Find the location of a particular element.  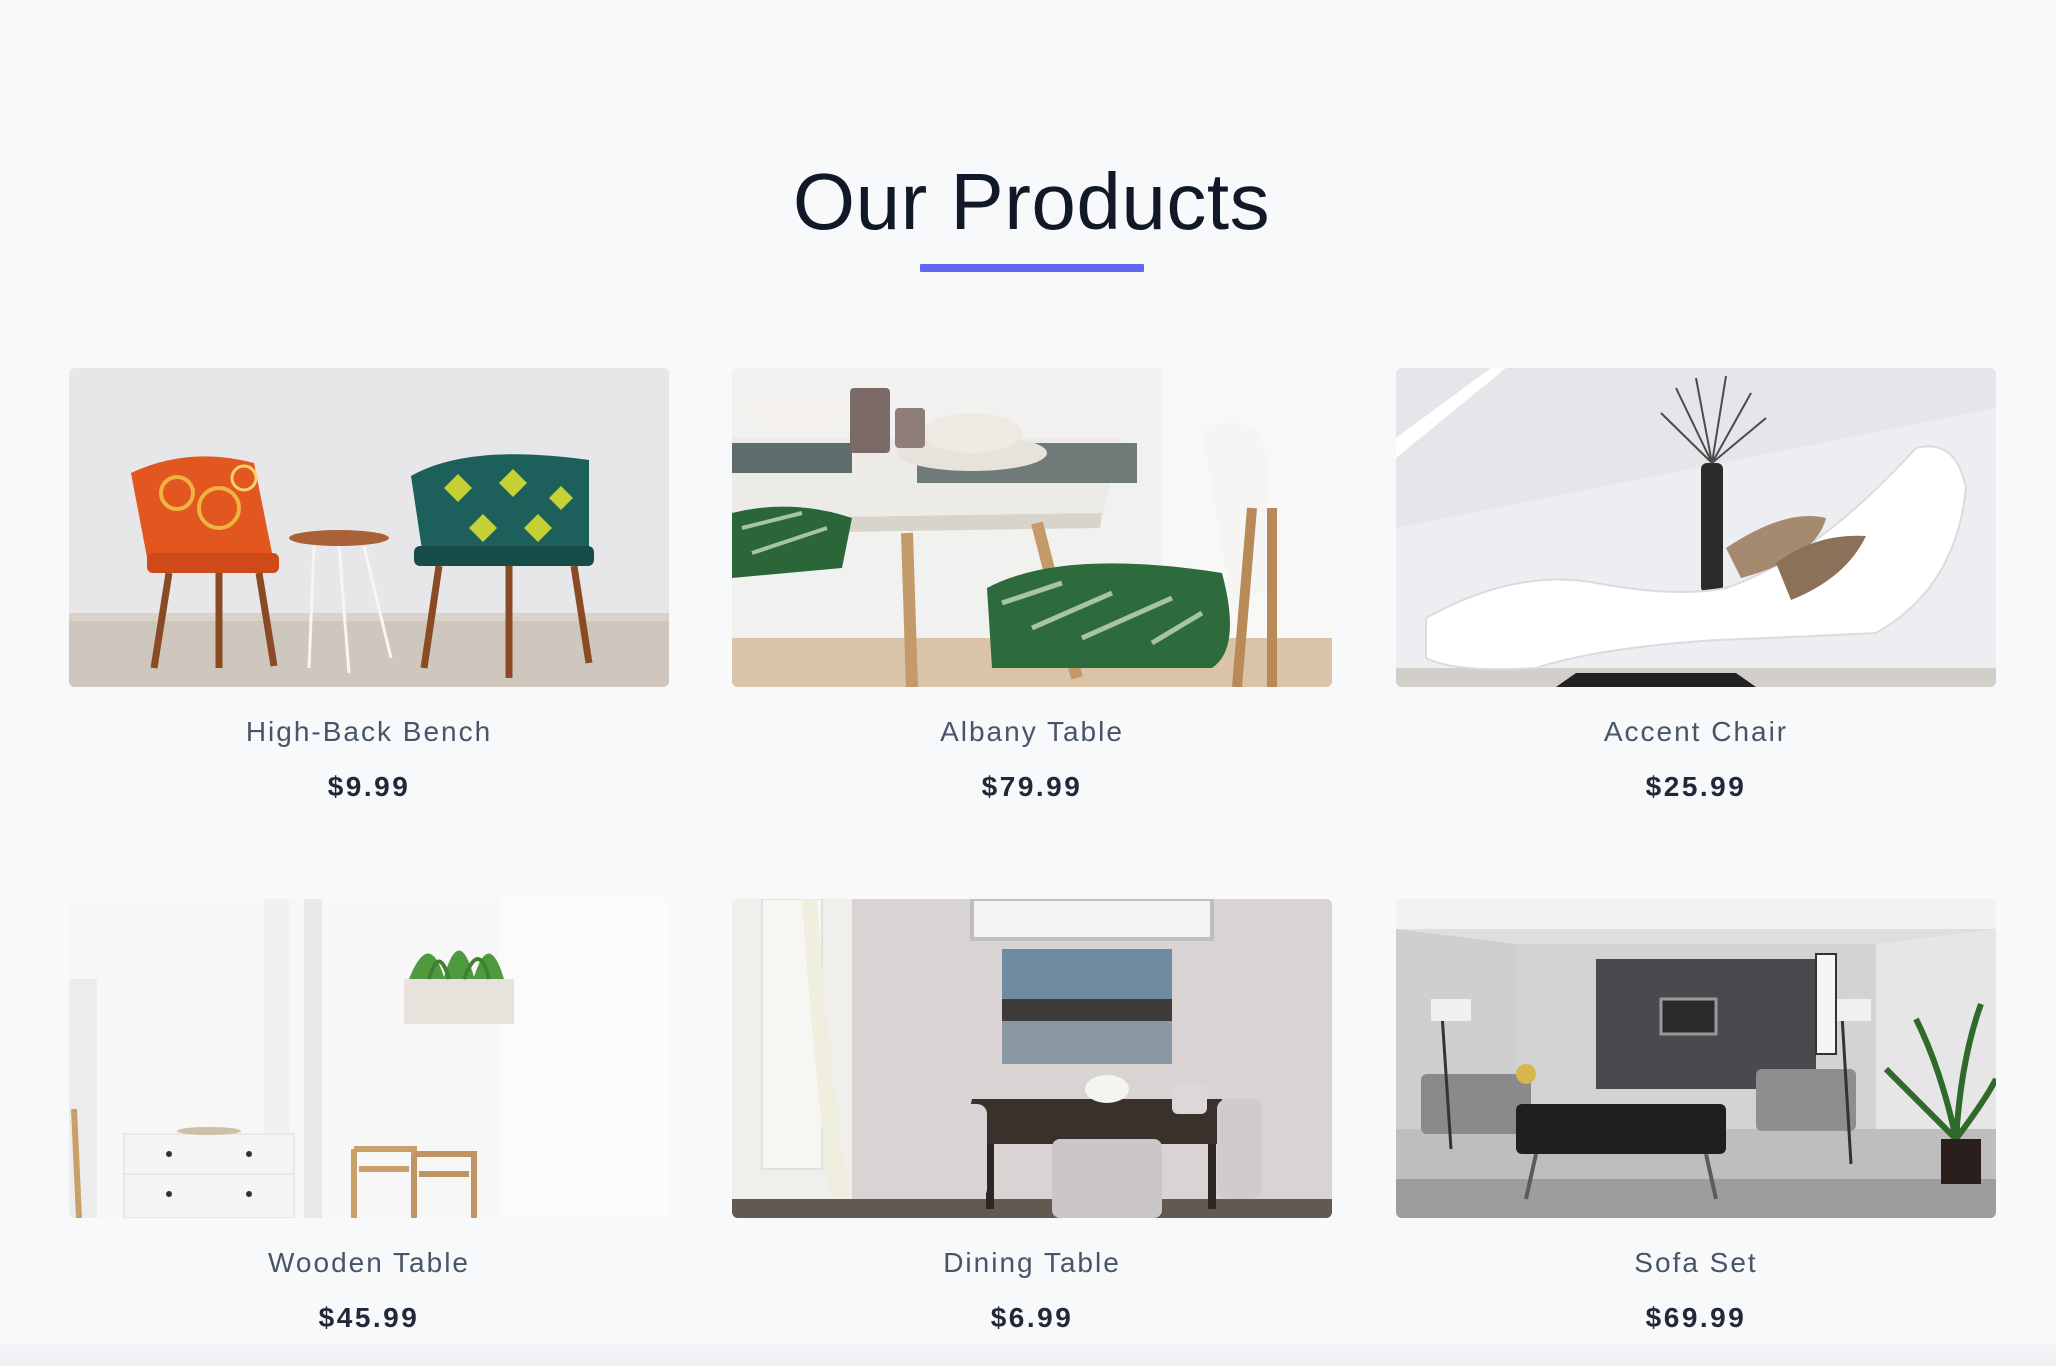

product-price: $25.99 is located at coordinates (1696, 786).